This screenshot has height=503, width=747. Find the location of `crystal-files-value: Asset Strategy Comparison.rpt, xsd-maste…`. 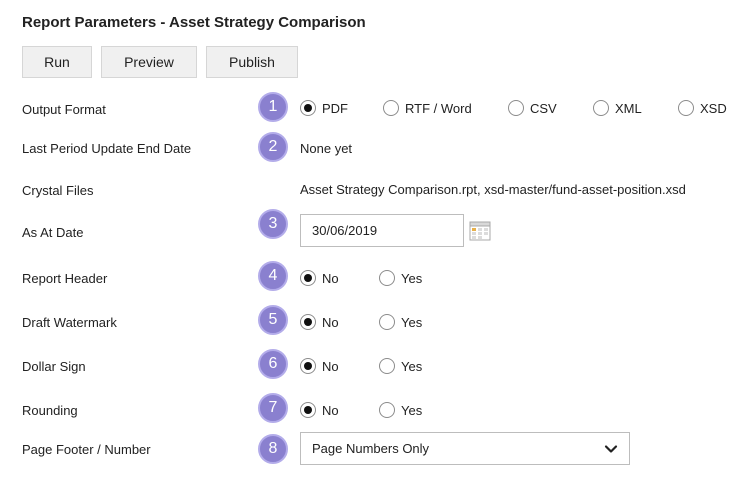

crystal-files-value: Asset Strategy Comparison.rpt, xsd-maste… is located at coordinates (493, 189).